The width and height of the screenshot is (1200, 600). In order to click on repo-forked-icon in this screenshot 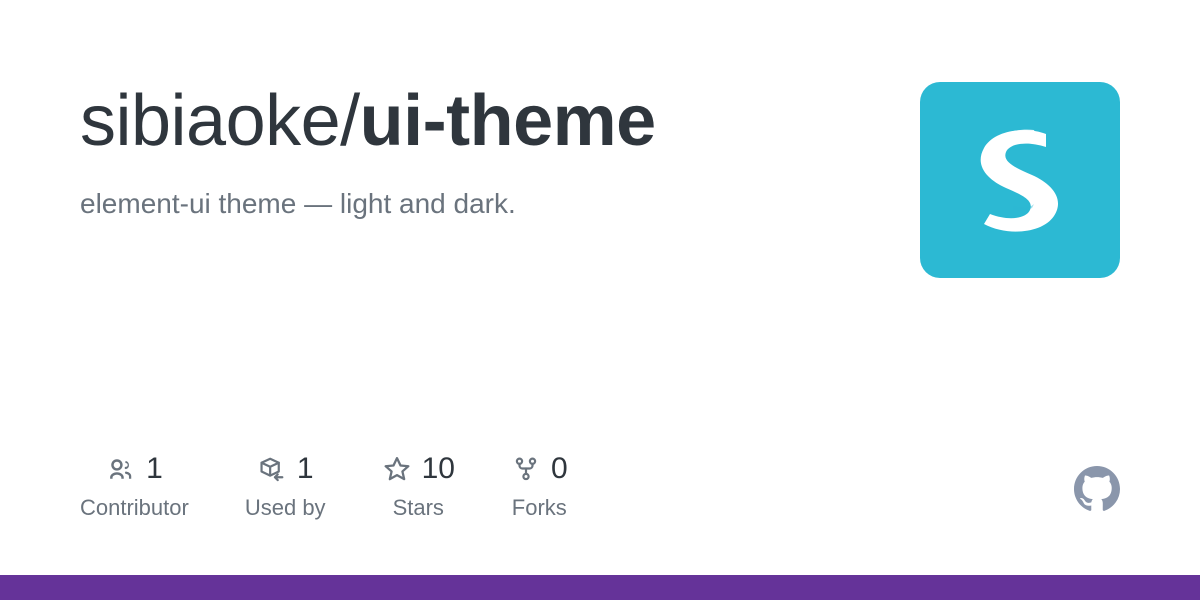, I will do `click(526, 469)`.